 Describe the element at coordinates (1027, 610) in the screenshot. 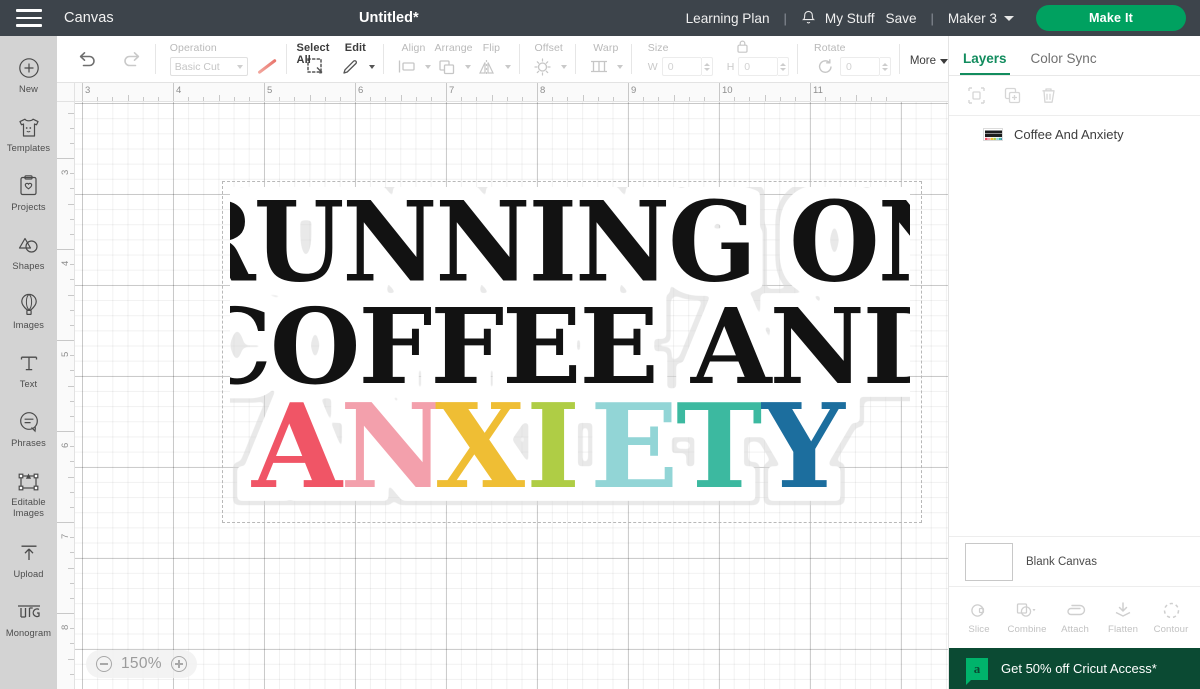

I see `combine-icon` at that location.